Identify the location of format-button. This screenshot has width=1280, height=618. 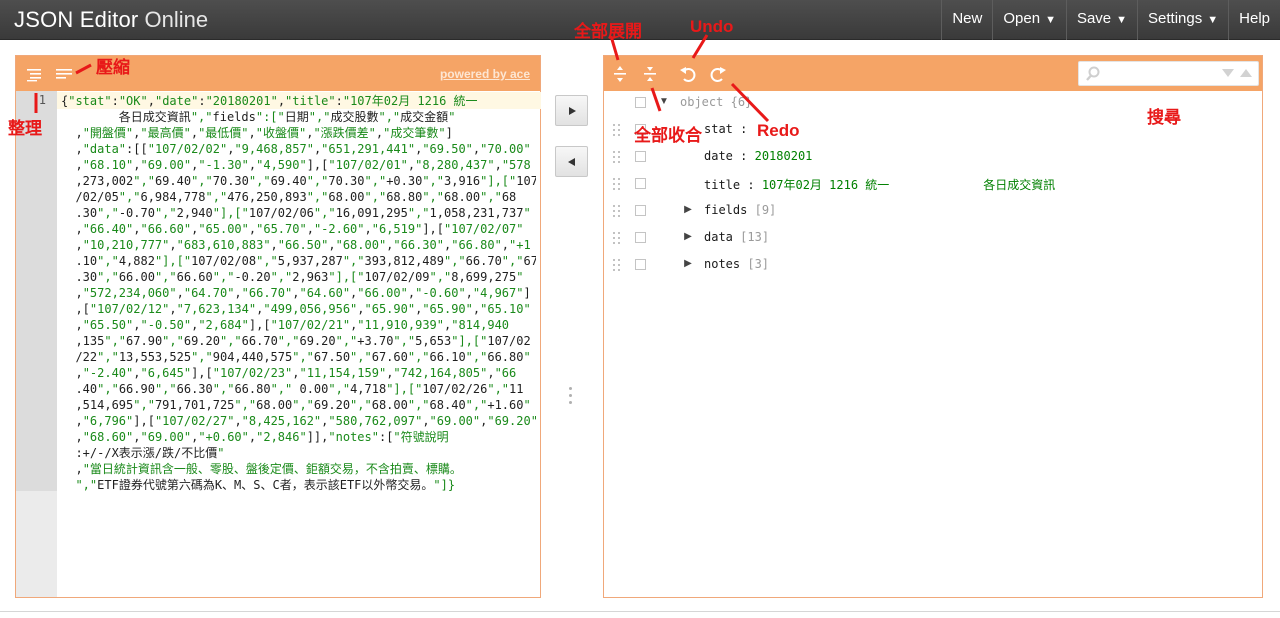
(34, 74).